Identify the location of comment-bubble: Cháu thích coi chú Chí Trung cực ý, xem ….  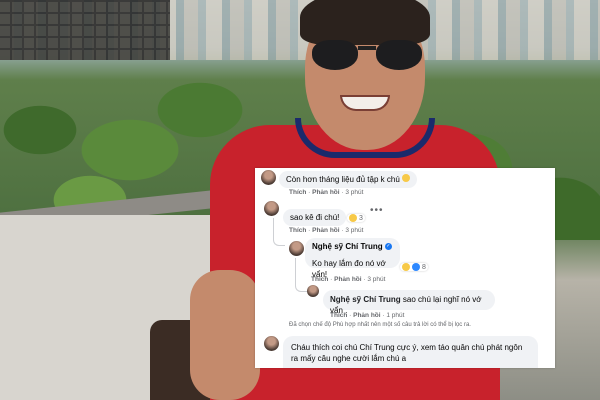
(410, 352).